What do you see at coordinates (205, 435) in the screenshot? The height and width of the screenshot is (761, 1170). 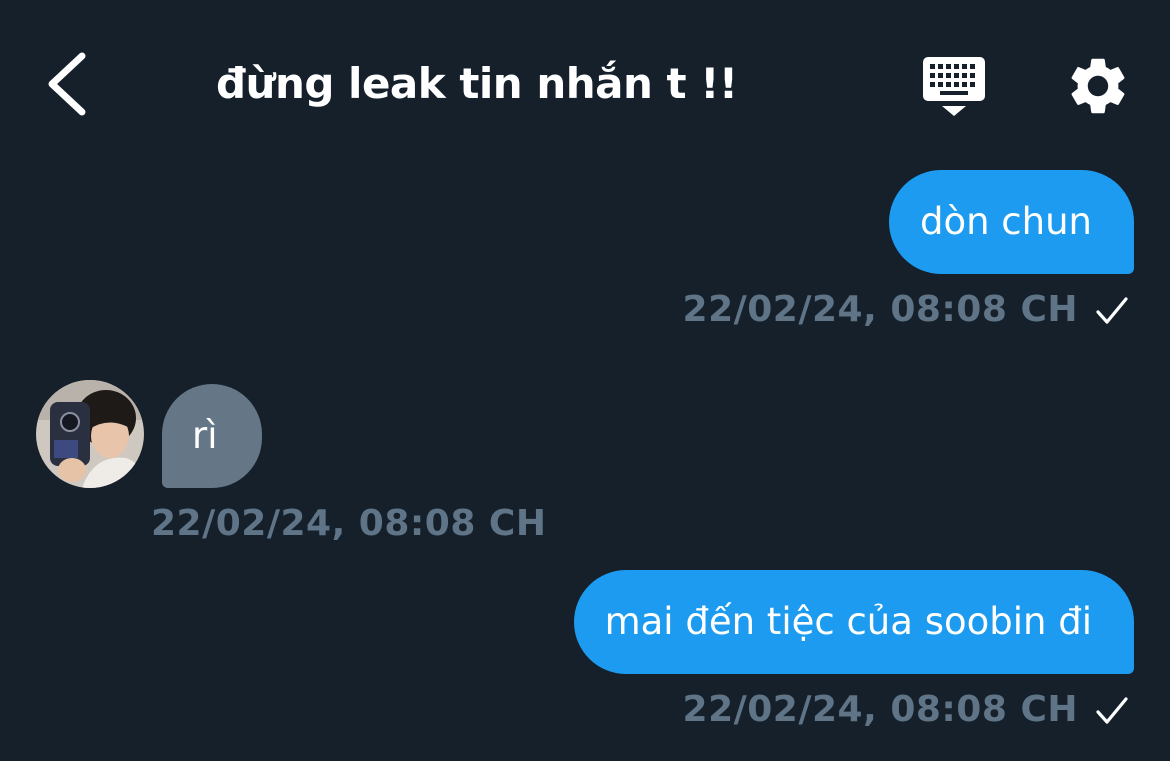 I see `message-text: rì` at bounding box center [205, 435].